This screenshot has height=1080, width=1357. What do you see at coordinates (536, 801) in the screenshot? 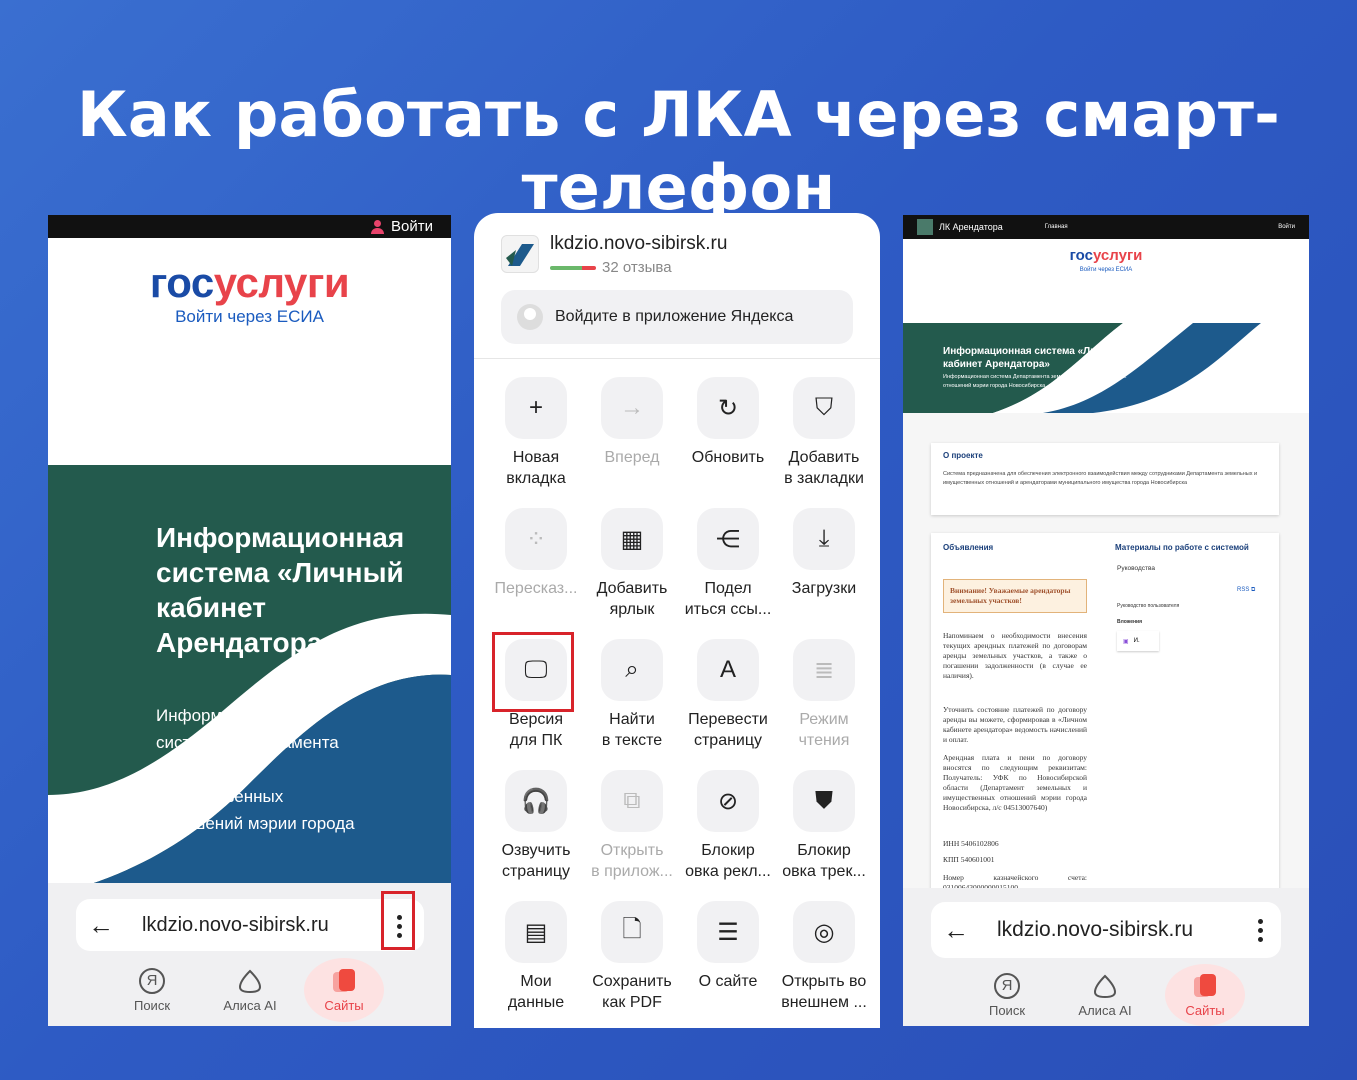
I see `headphones-icon: 🎧` at bounding box center [536, 801].